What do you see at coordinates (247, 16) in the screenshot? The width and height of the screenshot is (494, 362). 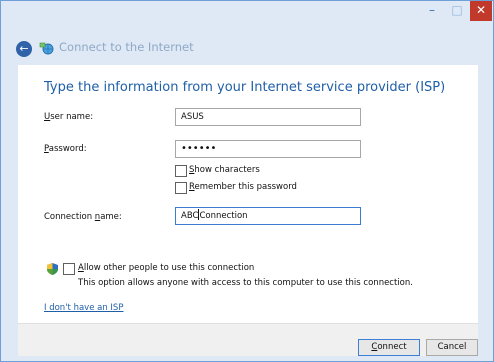 I see `title-bar: – □ ✕` at bounding box center [247, 16].